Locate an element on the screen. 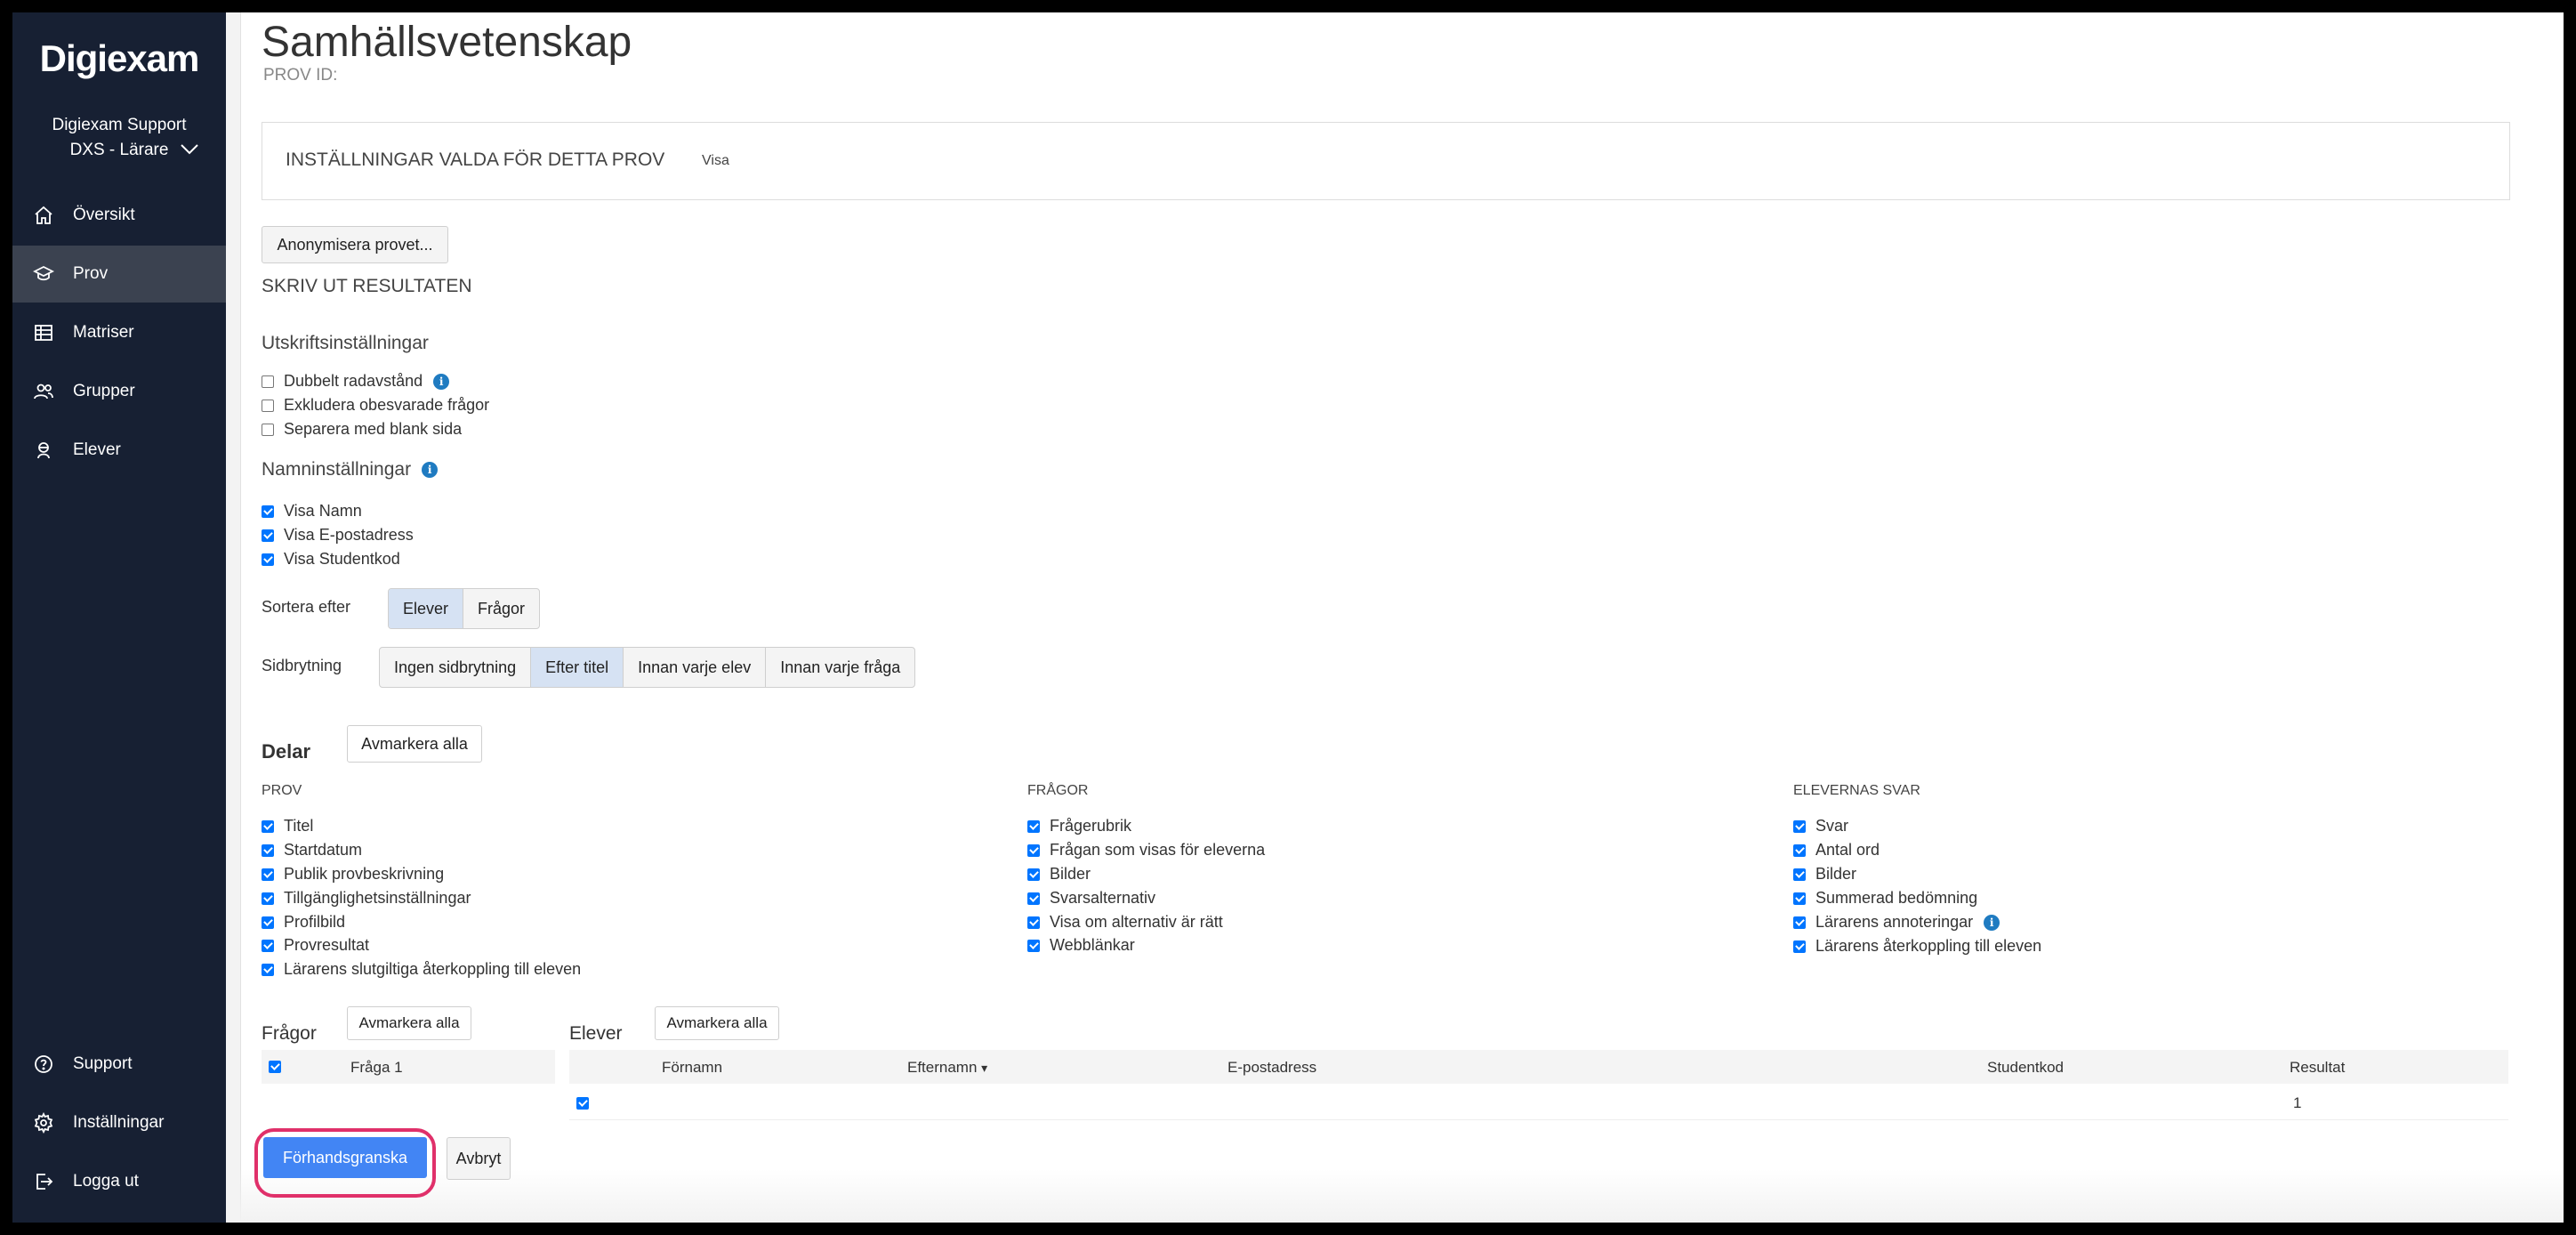 The width and height of the screenshot is (2576, 1235). sidebar-item-elever: Elever is located at coordinates (119, 450).